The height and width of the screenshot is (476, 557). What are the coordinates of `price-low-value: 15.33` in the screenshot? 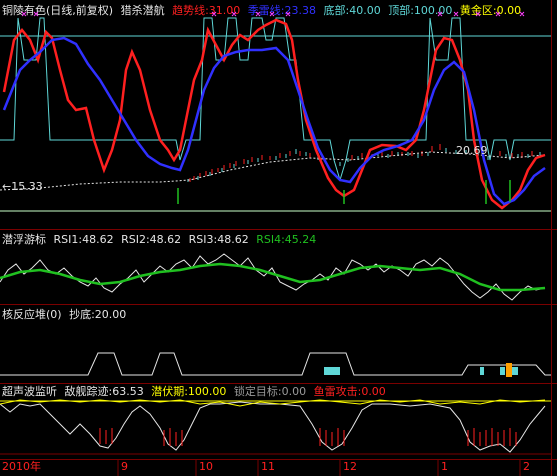 It's located at (27, 186).